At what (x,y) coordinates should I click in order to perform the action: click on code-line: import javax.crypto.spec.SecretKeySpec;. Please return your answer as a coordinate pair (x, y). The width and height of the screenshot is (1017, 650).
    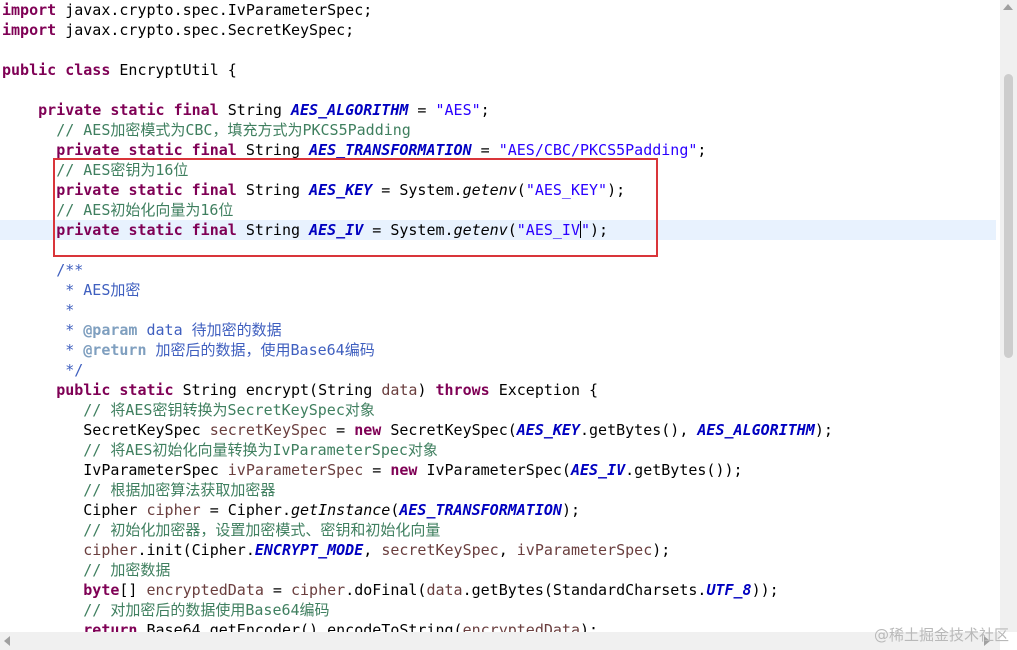
    Looking at the image, I should click on (178, 30).